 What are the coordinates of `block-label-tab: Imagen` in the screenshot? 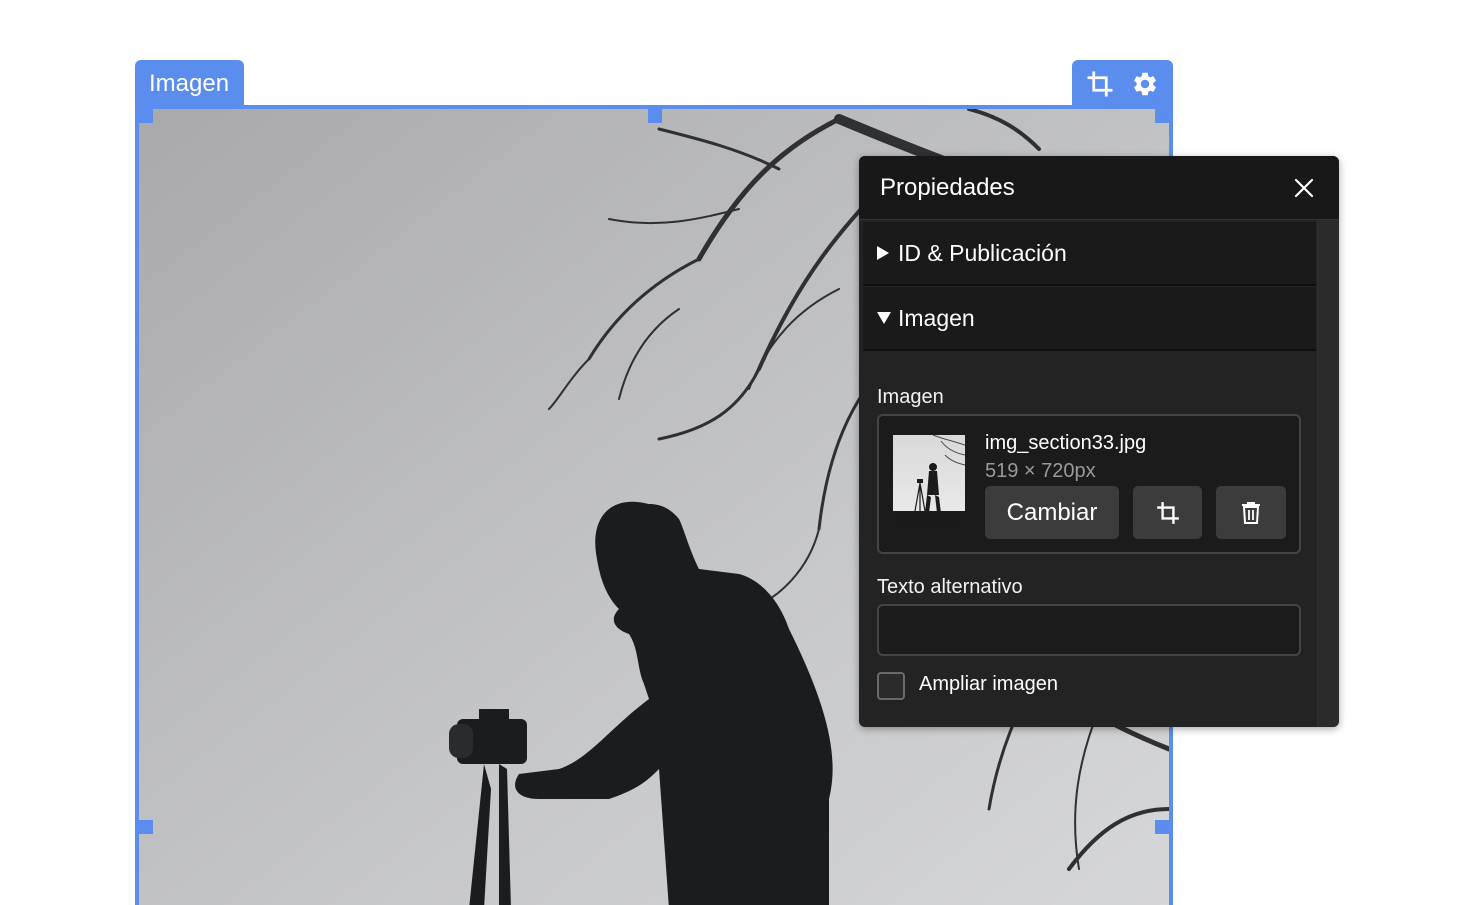 It's located at (189, 84).